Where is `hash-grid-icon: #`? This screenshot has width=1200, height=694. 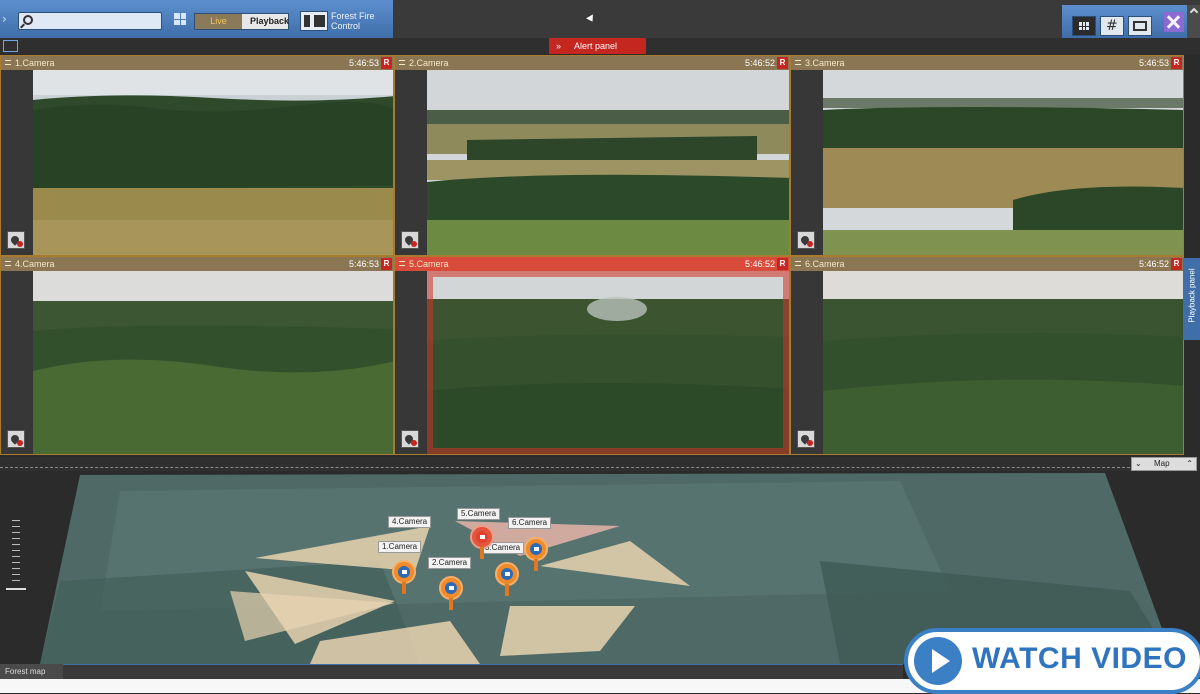 hash-grid-icon: # is located at coordinates (1112, 26).